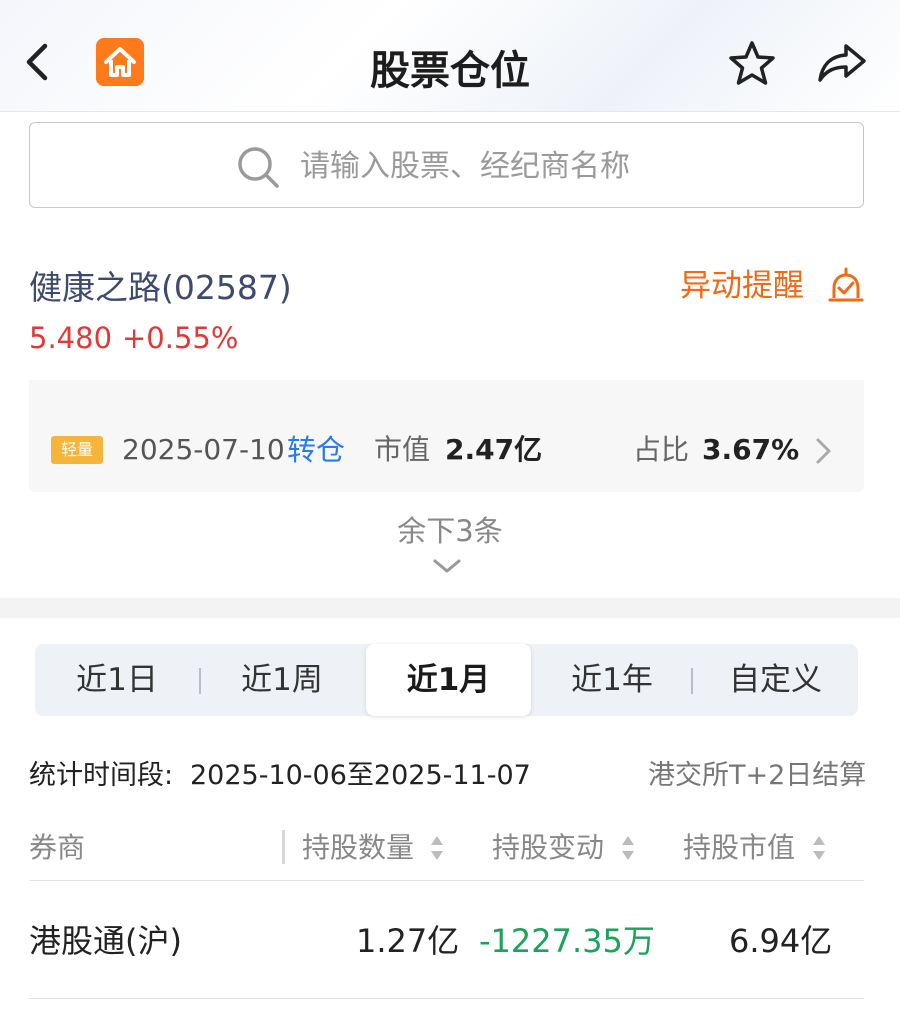 This screenshot has height=1024, width=900. What do you see at coordinates (757, 775) in the screenshot?
I see `settlement-note: 港交所T+2日结算` at bounding box center [757, 775].